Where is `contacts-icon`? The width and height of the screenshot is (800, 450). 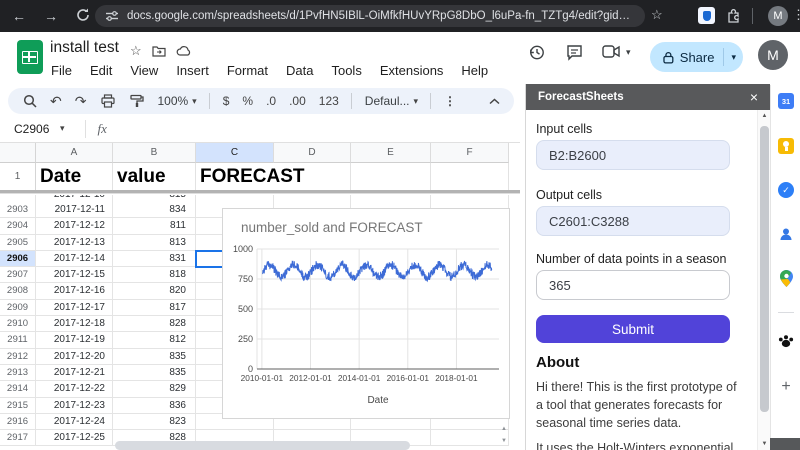
contacts-icon is located at coordinates (785, 234).